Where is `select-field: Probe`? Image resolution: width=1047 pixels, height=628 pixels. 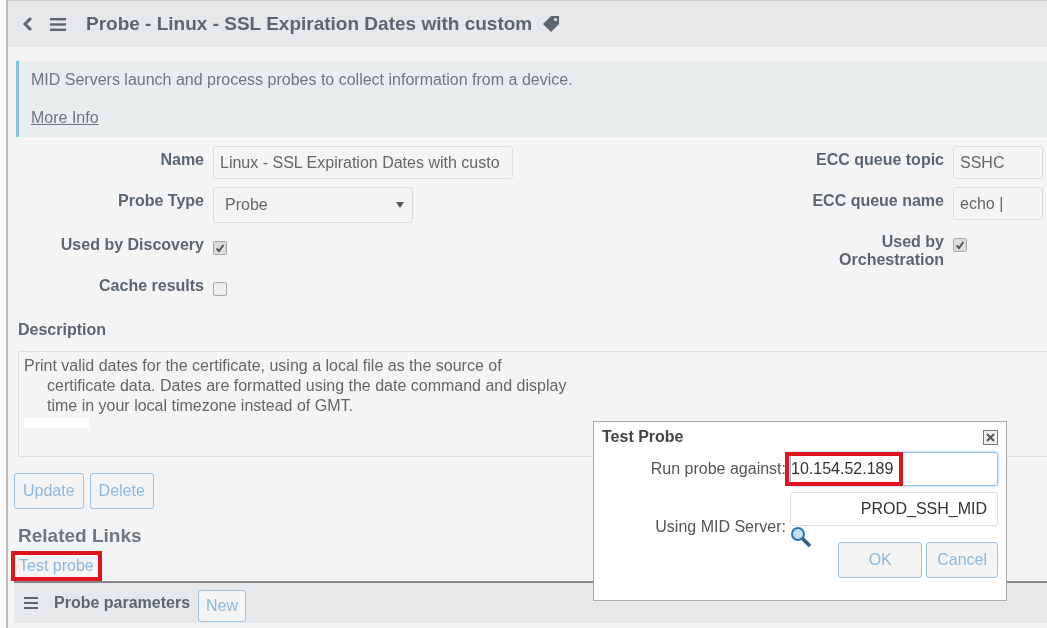 select-field: Probe is located at coordinates (313, 205).